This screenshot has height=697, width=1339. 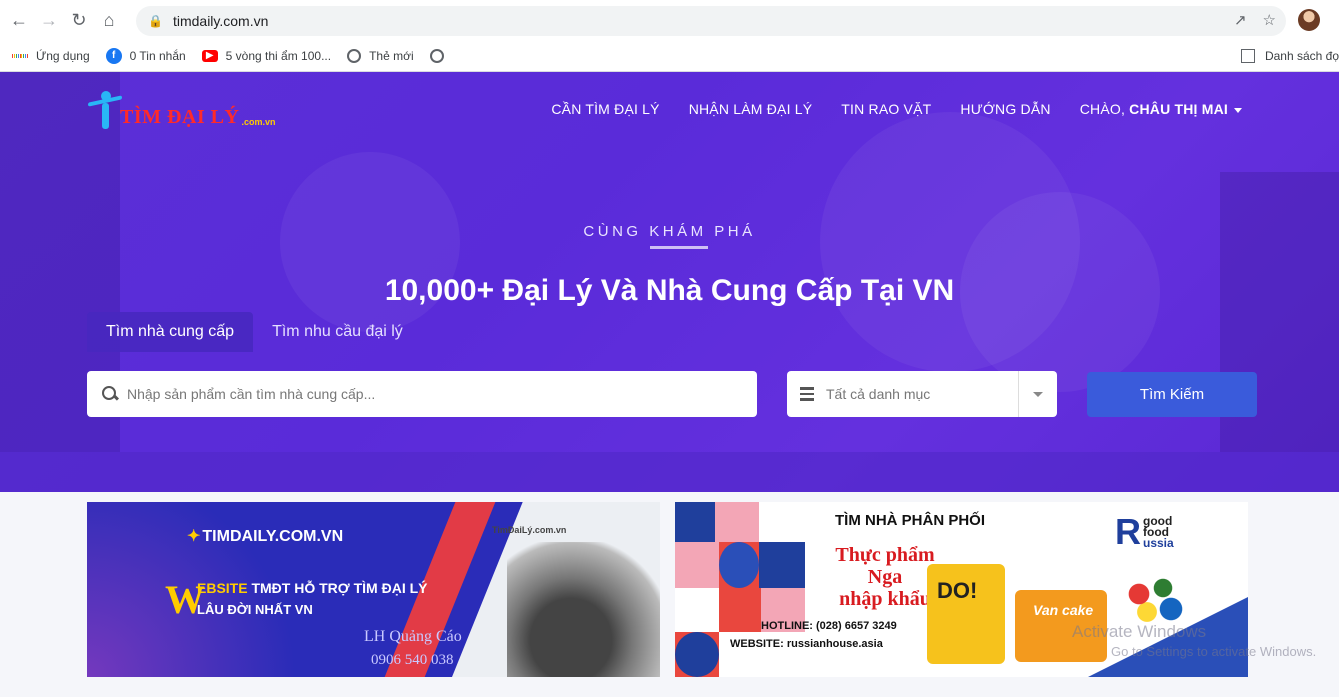 I want to click on bookmark-new-tab: Thẻ mới, so click(x=380, y=55).